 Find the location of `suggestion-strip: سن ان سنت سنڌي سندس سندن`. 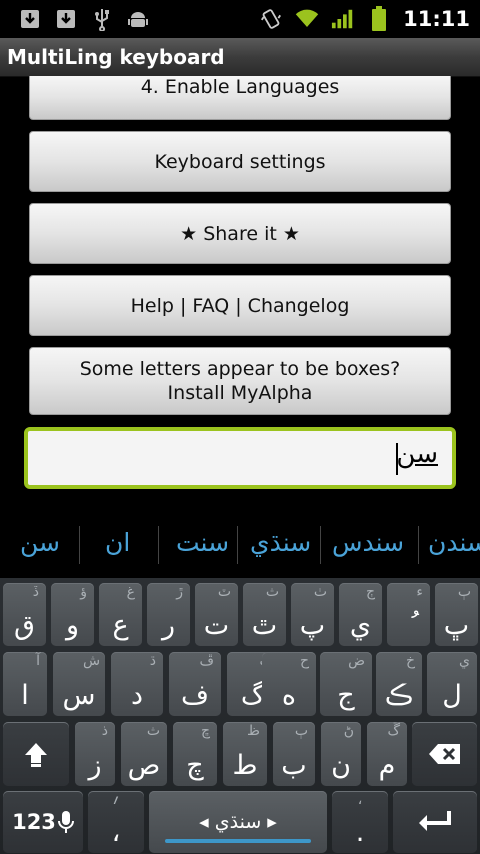

suggestion-strip: سن ان سنت سنڌي سندس سندن is located at coordinates (240, 546).